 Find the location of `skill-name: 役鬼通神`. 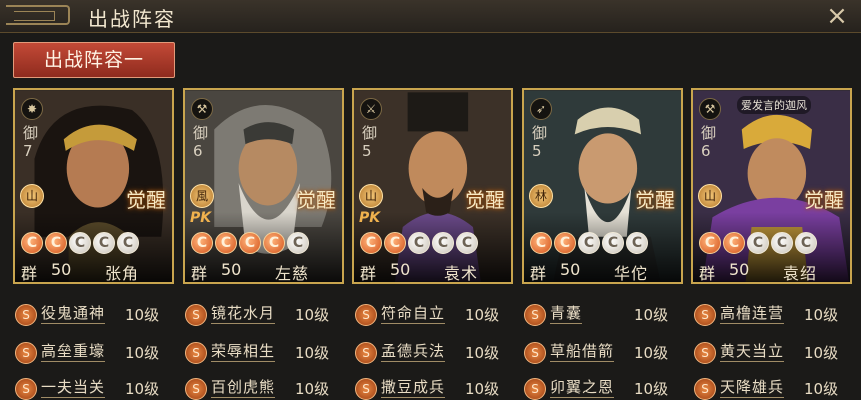

skill-name: 役鬼通神 is located at coordinates (73, 314).